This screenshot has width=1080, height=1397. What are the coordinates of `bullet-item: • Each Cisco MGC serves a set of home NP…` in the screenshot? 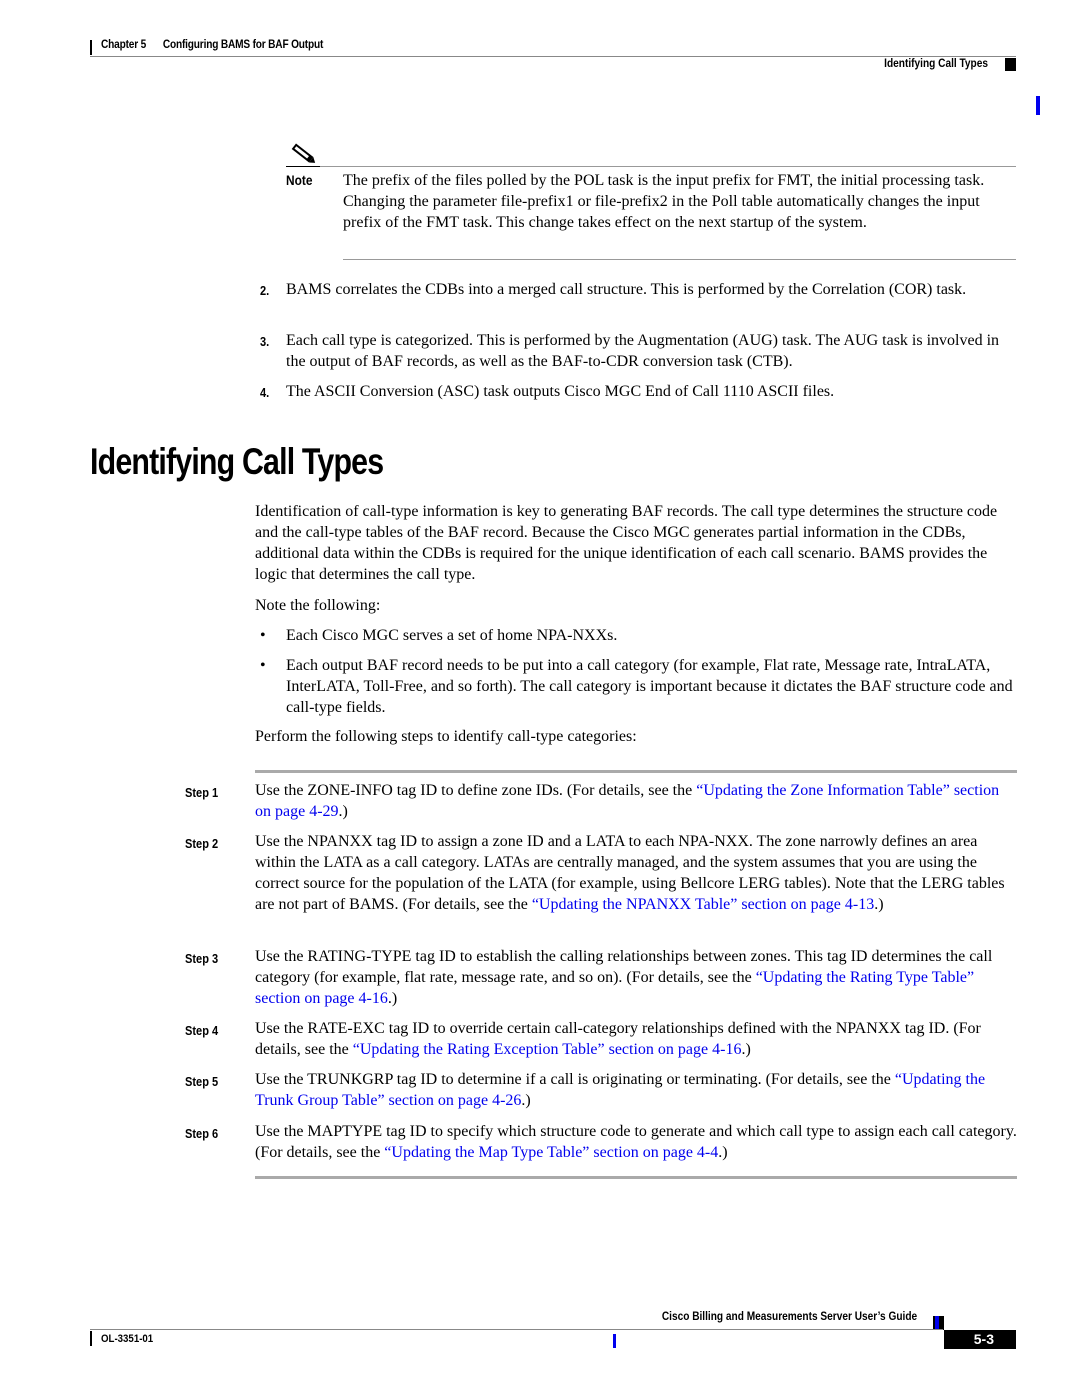 It's located at (638, 635).